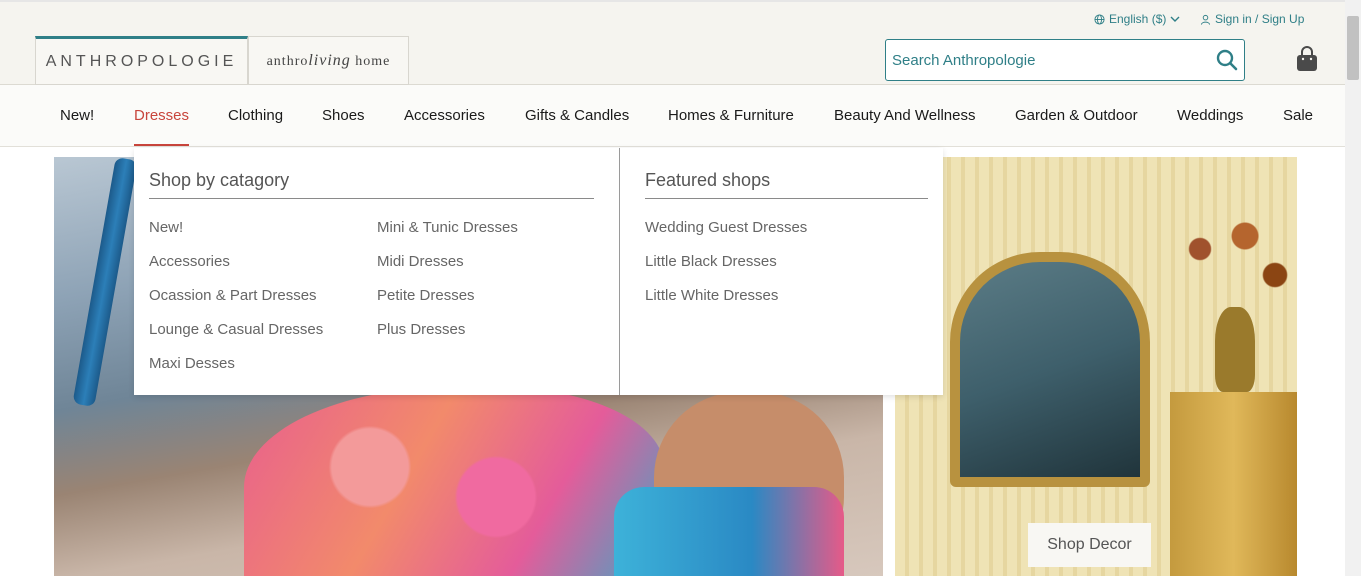 The height and width of the screenshot is (576, 1361). Describe the element at coordinates (287, 61) in the screenshot. I see `living-logo-left: anthro` at that location.